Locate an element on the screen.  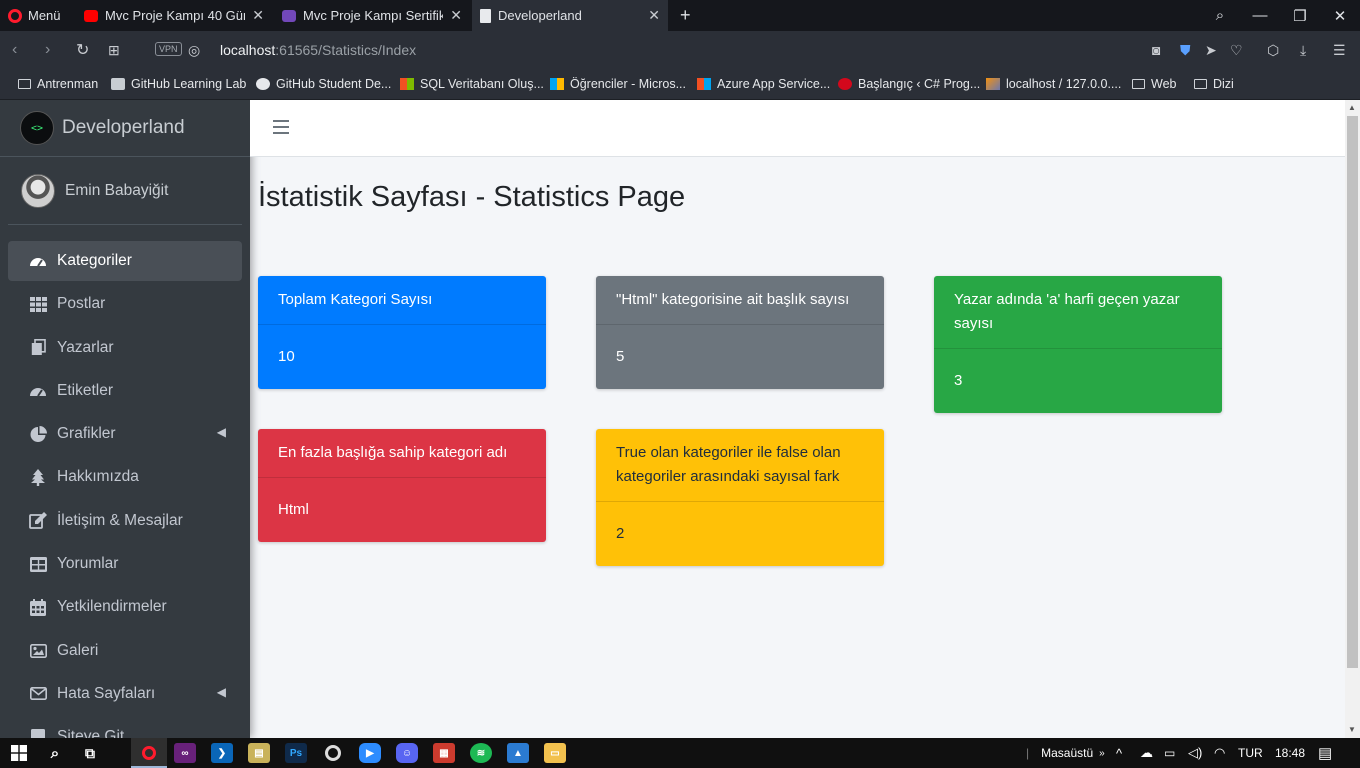
easy-setup-icon: ☰ is located at coordinates (1339, 50).